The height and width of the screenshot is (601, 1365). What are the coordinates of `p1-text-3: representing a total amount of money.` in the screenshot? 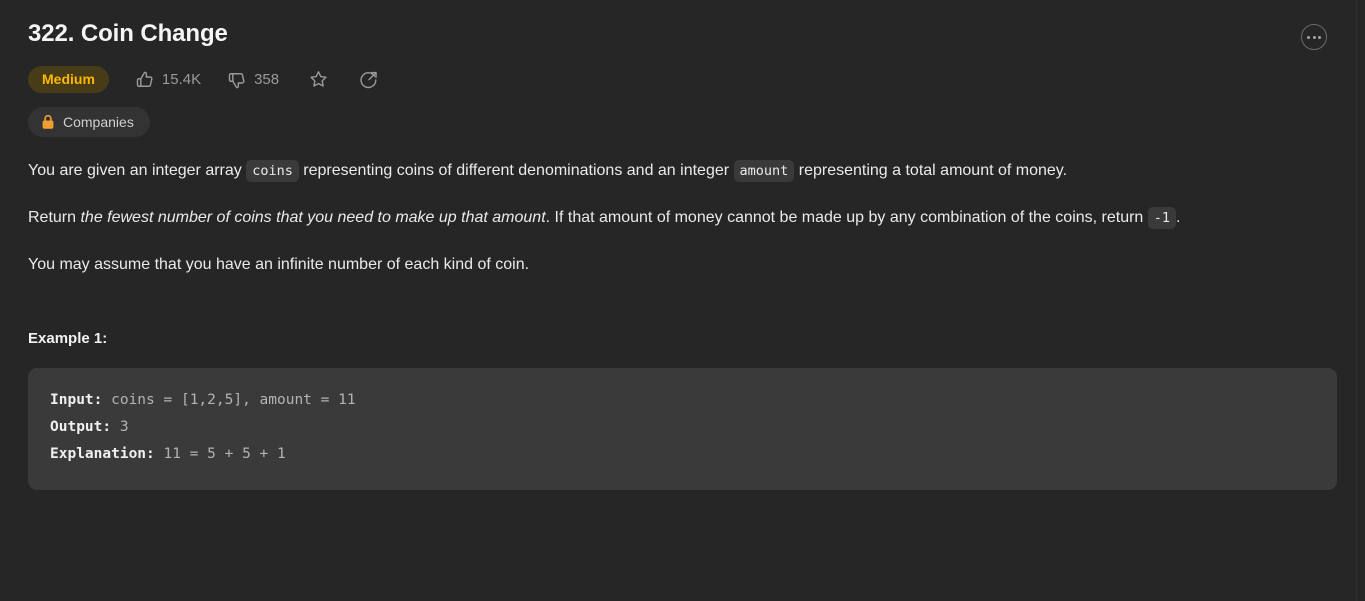 It's located at (931, 171).